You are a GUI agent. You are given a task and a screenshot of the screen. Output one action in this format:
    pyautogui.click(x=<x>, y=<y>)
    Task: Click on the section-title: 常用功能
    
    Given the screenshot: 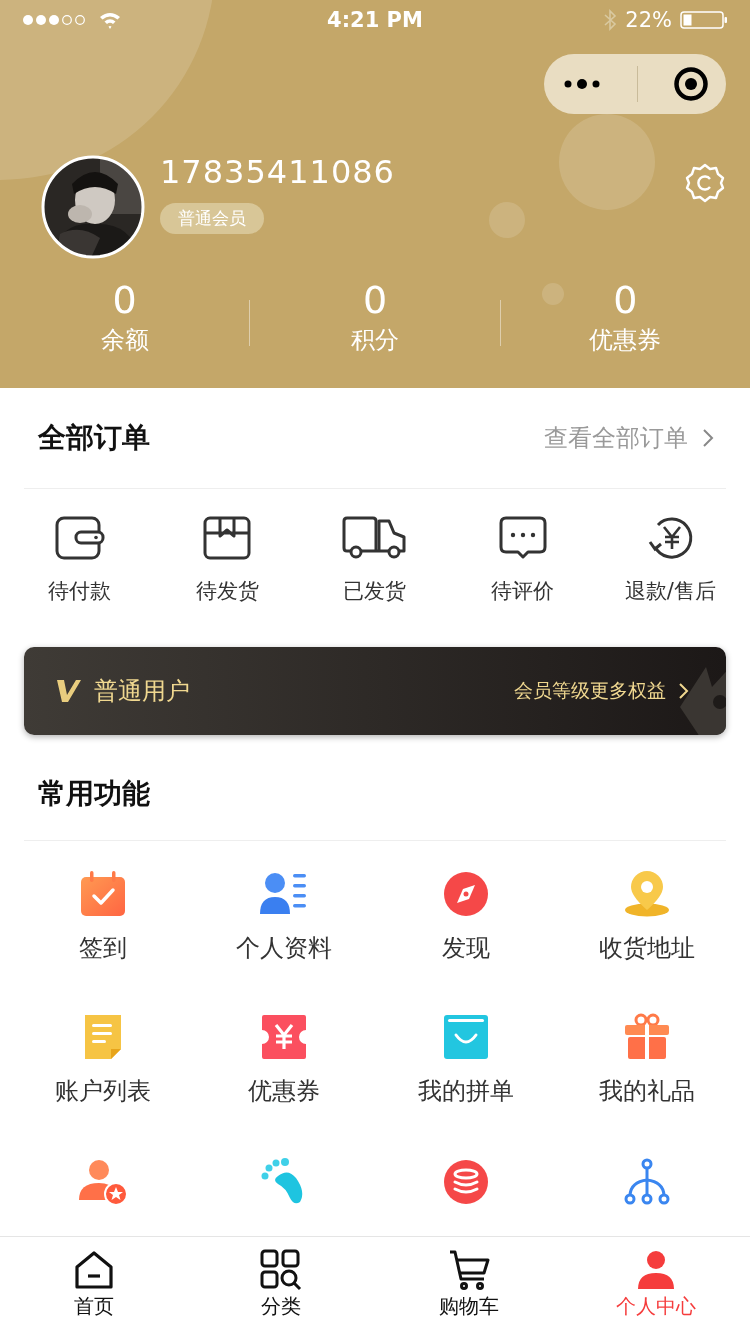 What is the action you would take?
    pyautogui.click(x=94, y=793)
    